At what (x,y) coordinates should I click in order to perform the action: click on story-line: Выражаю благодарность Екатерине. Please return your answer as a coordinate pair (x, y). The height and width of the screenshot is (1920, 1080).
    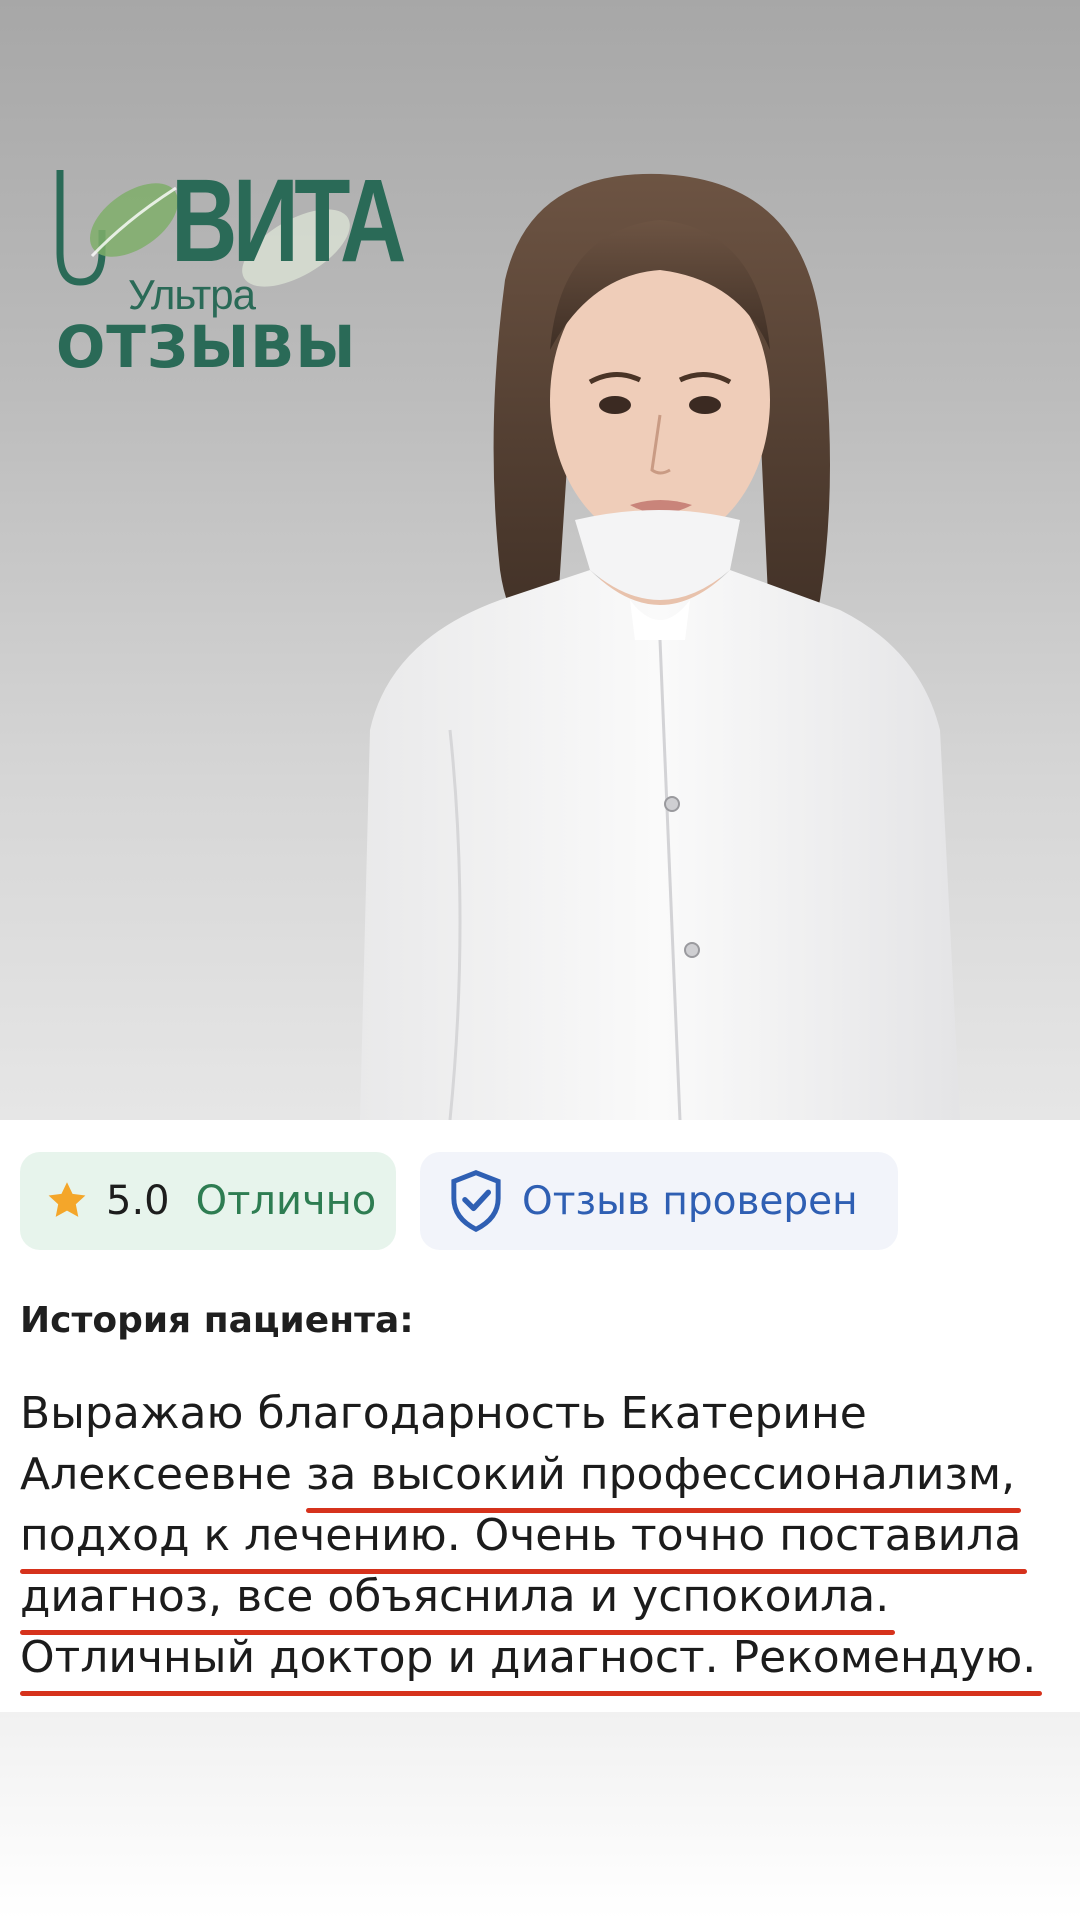
    Looking at the image, I should click on (443, 1413).